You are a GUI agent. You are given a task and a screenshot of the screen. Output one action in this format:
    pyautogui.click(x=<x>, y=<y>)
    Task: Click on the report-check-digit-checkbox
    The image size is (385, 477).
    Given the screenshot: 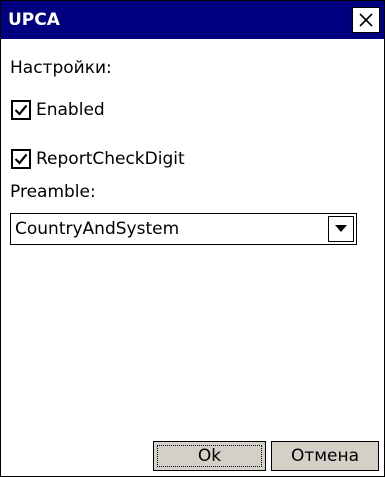 What is the action you would take?
    pyautogui.click(x=21, y=159)
    